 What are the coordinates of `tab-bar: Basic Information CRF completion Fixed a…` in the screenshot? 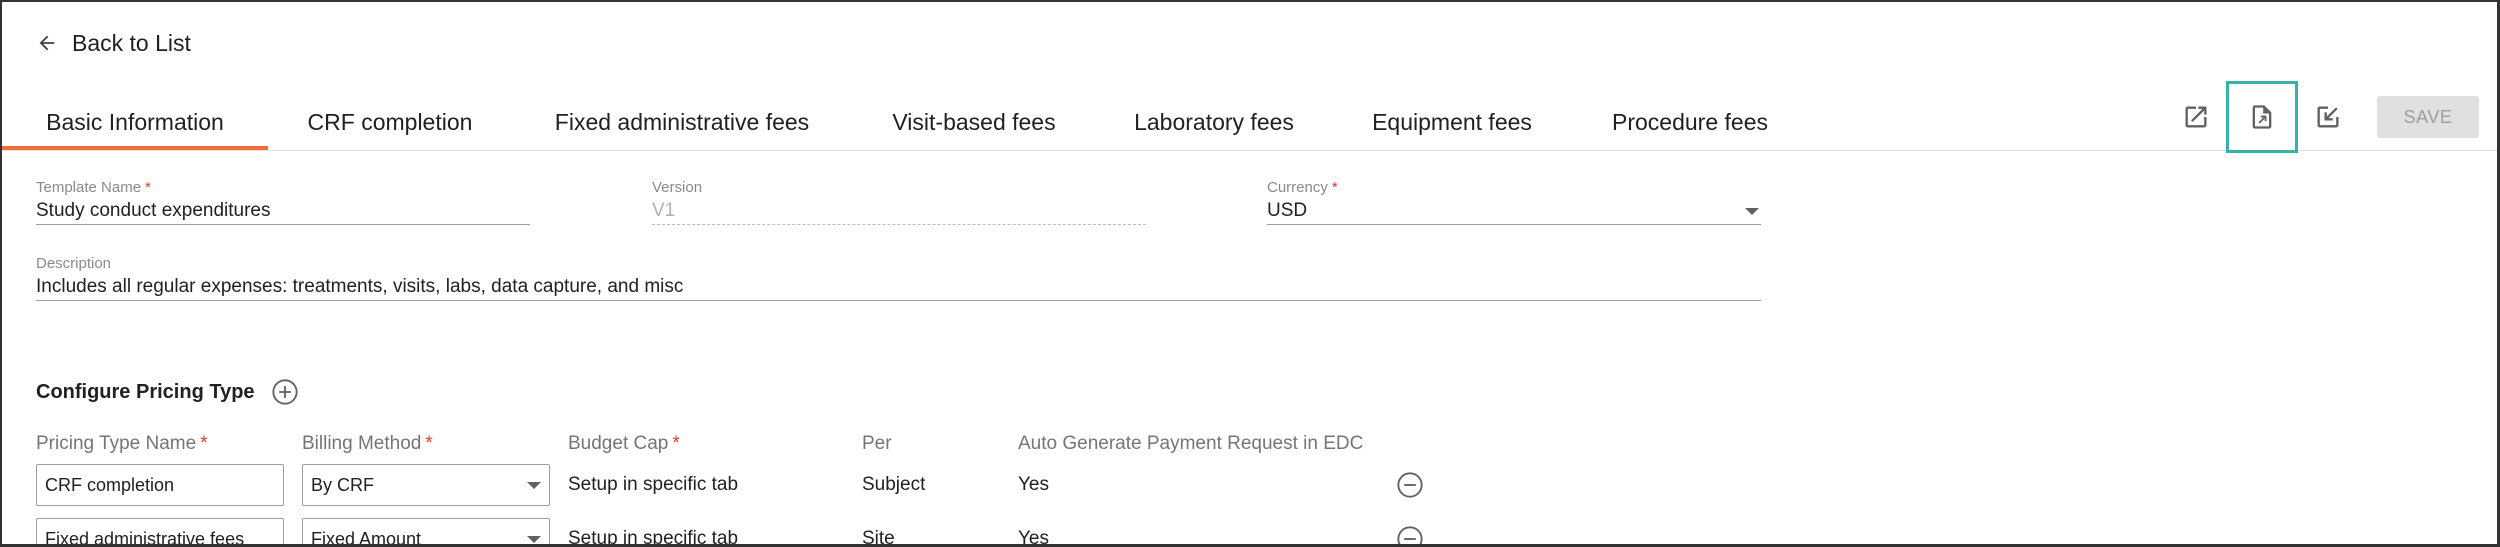 It's located at (902, 122).